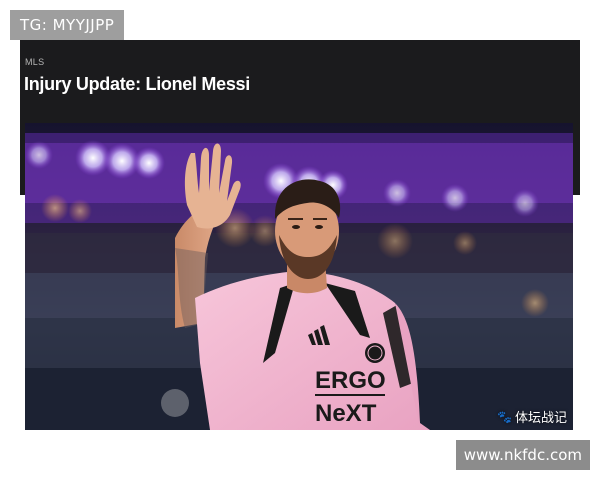 This screenshot has width=600, height=480. I want to click on jersey-sponsor-ergo: ERGO, so click(350, 380).